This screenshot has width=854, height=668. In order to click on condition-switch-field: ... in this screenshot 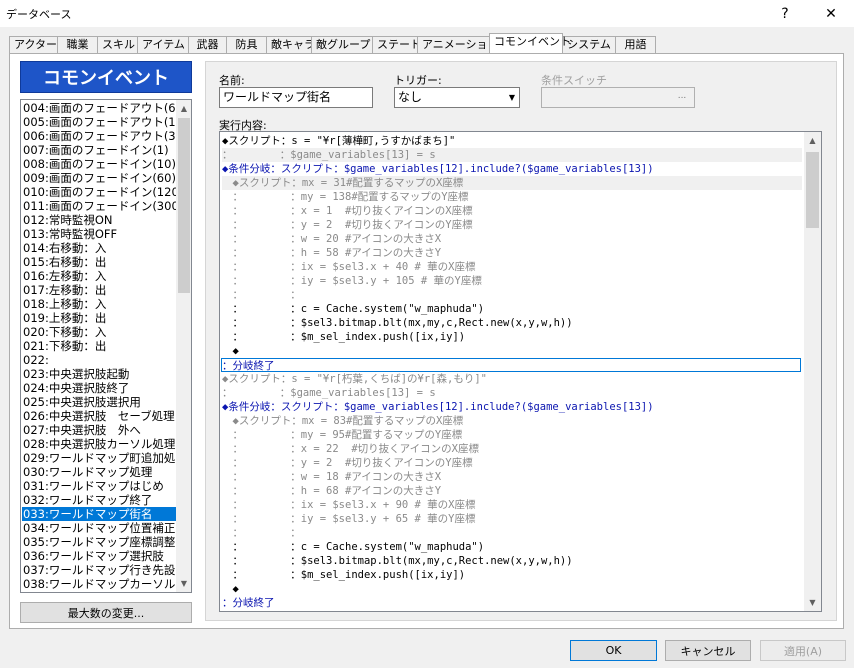, I will do `click(618, 97)`.